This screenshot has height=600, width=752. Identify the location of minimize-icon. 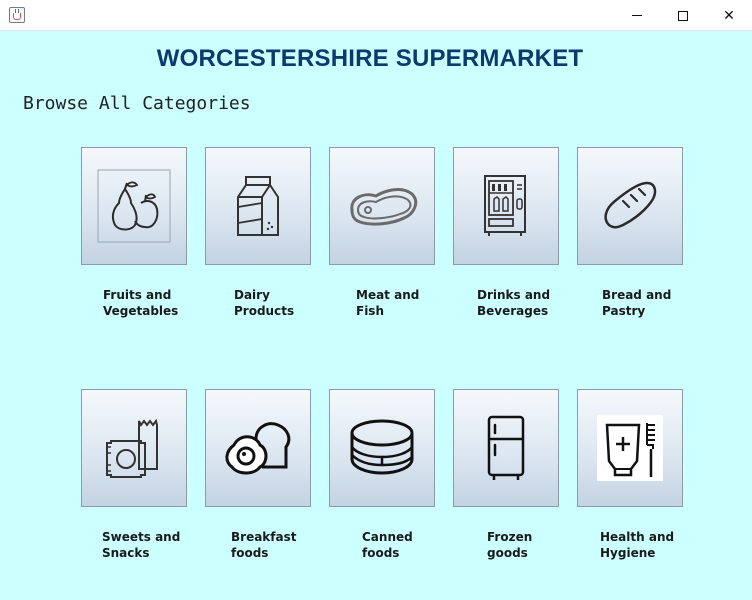
(637, 15).